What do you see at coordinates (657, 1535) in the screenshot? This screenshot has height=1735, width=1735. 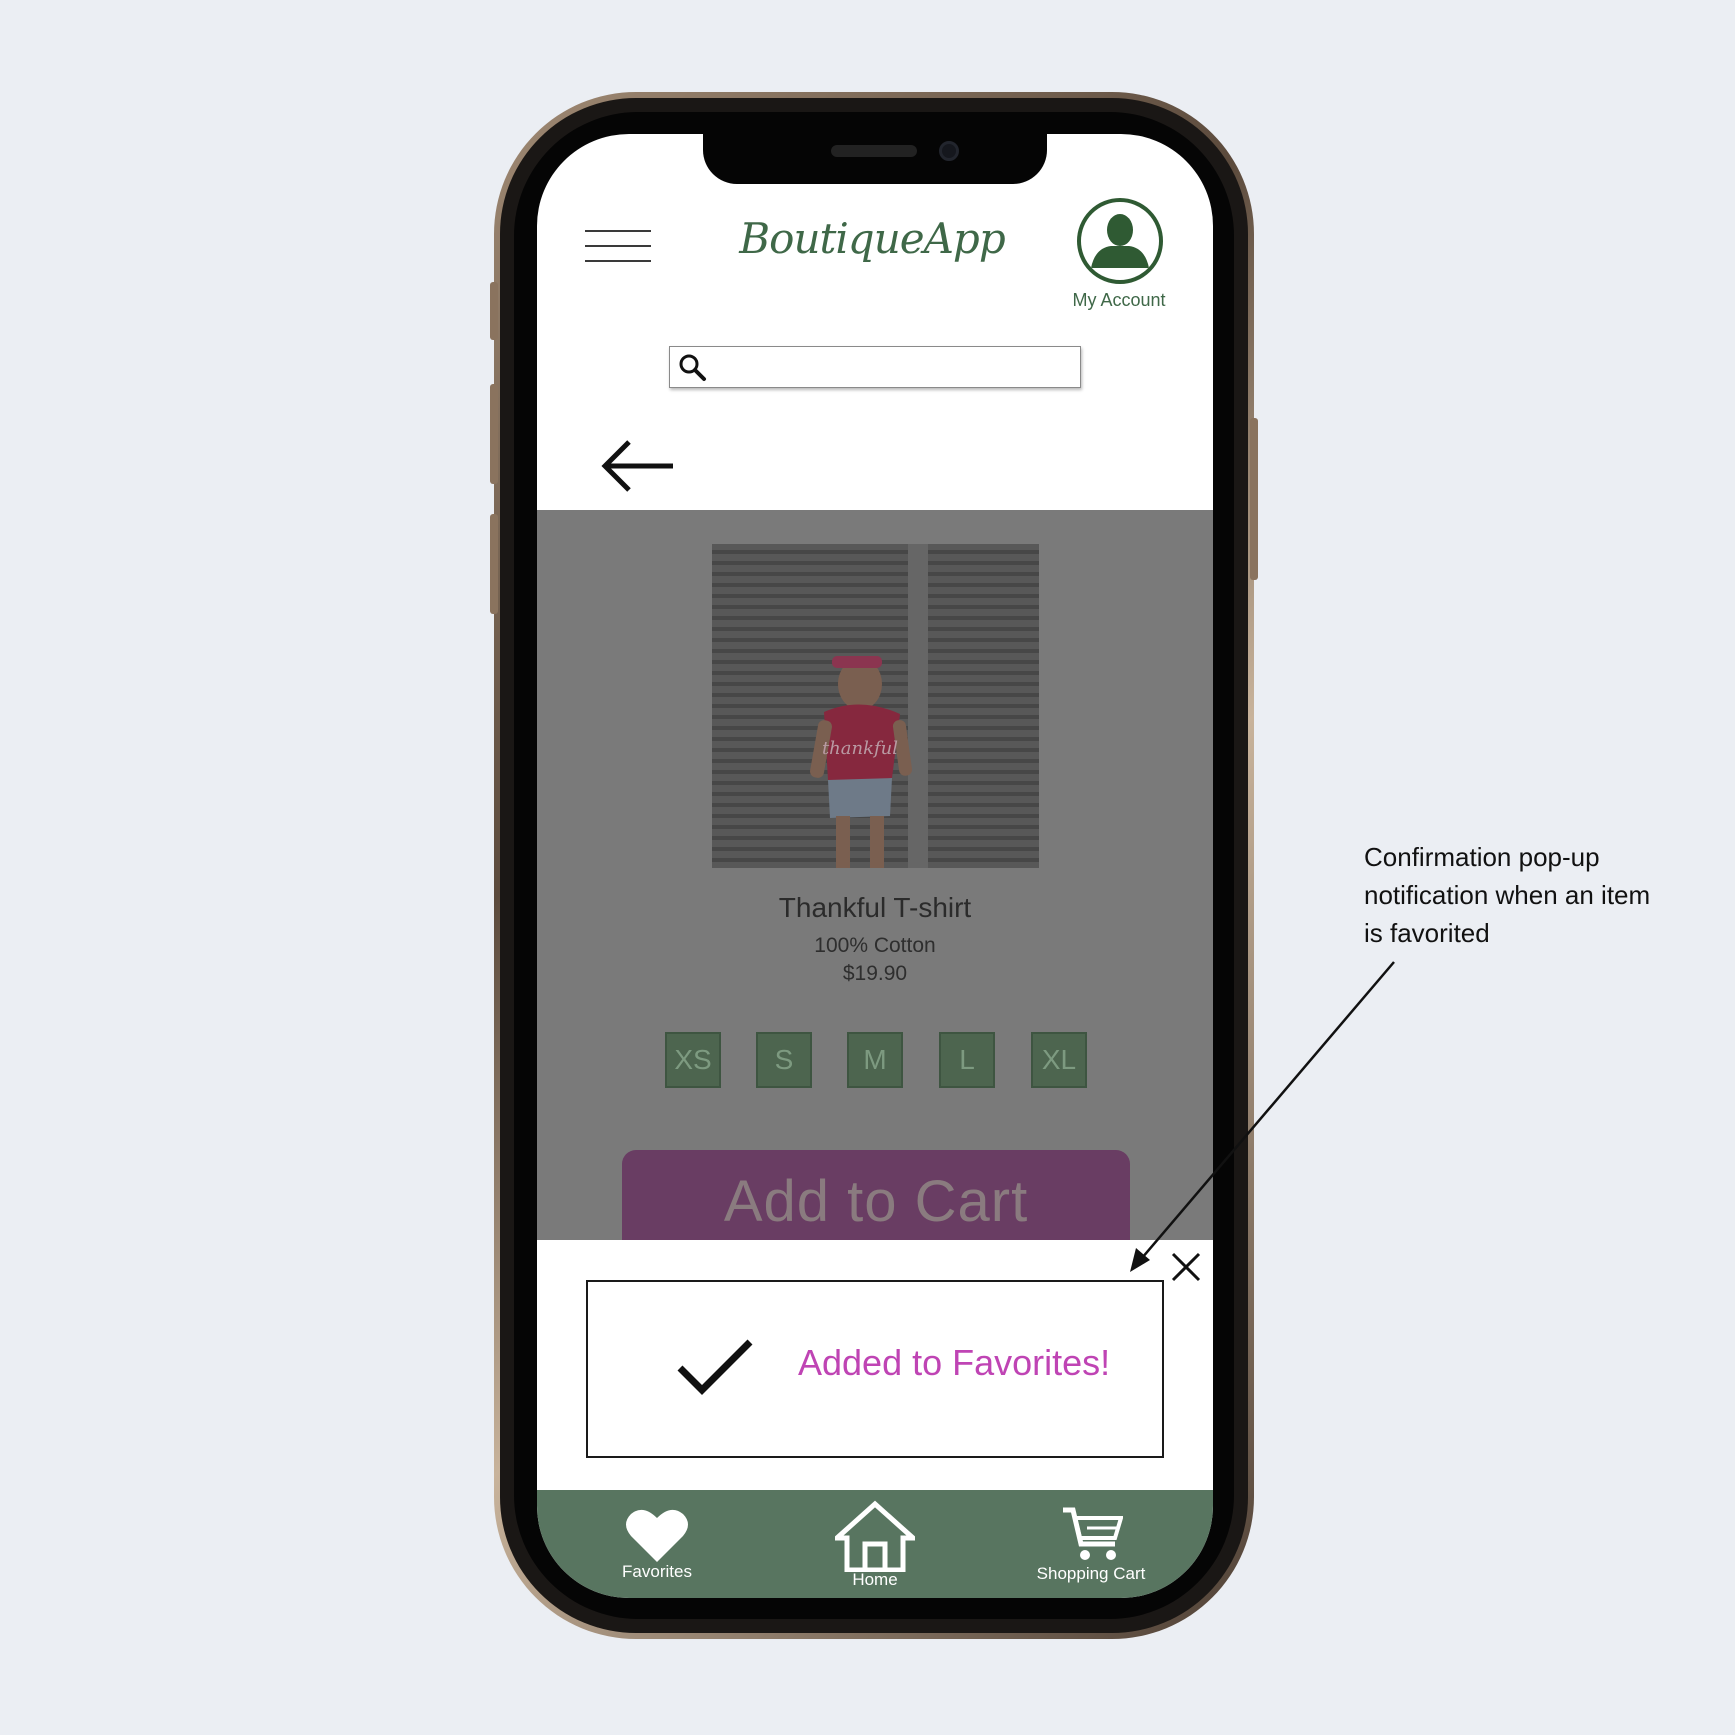 I see `heart-icon` at bounding box center [657, 1535].